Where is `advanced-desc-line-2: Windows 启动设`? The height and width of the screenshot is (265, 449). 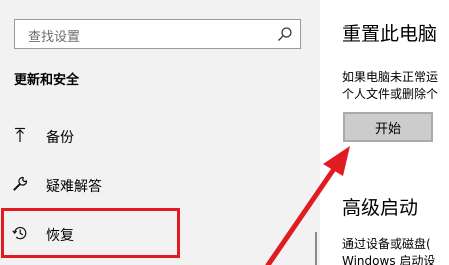 advanced-desc-line-2: Windows 启动设 is located at coordinates (389, 259).